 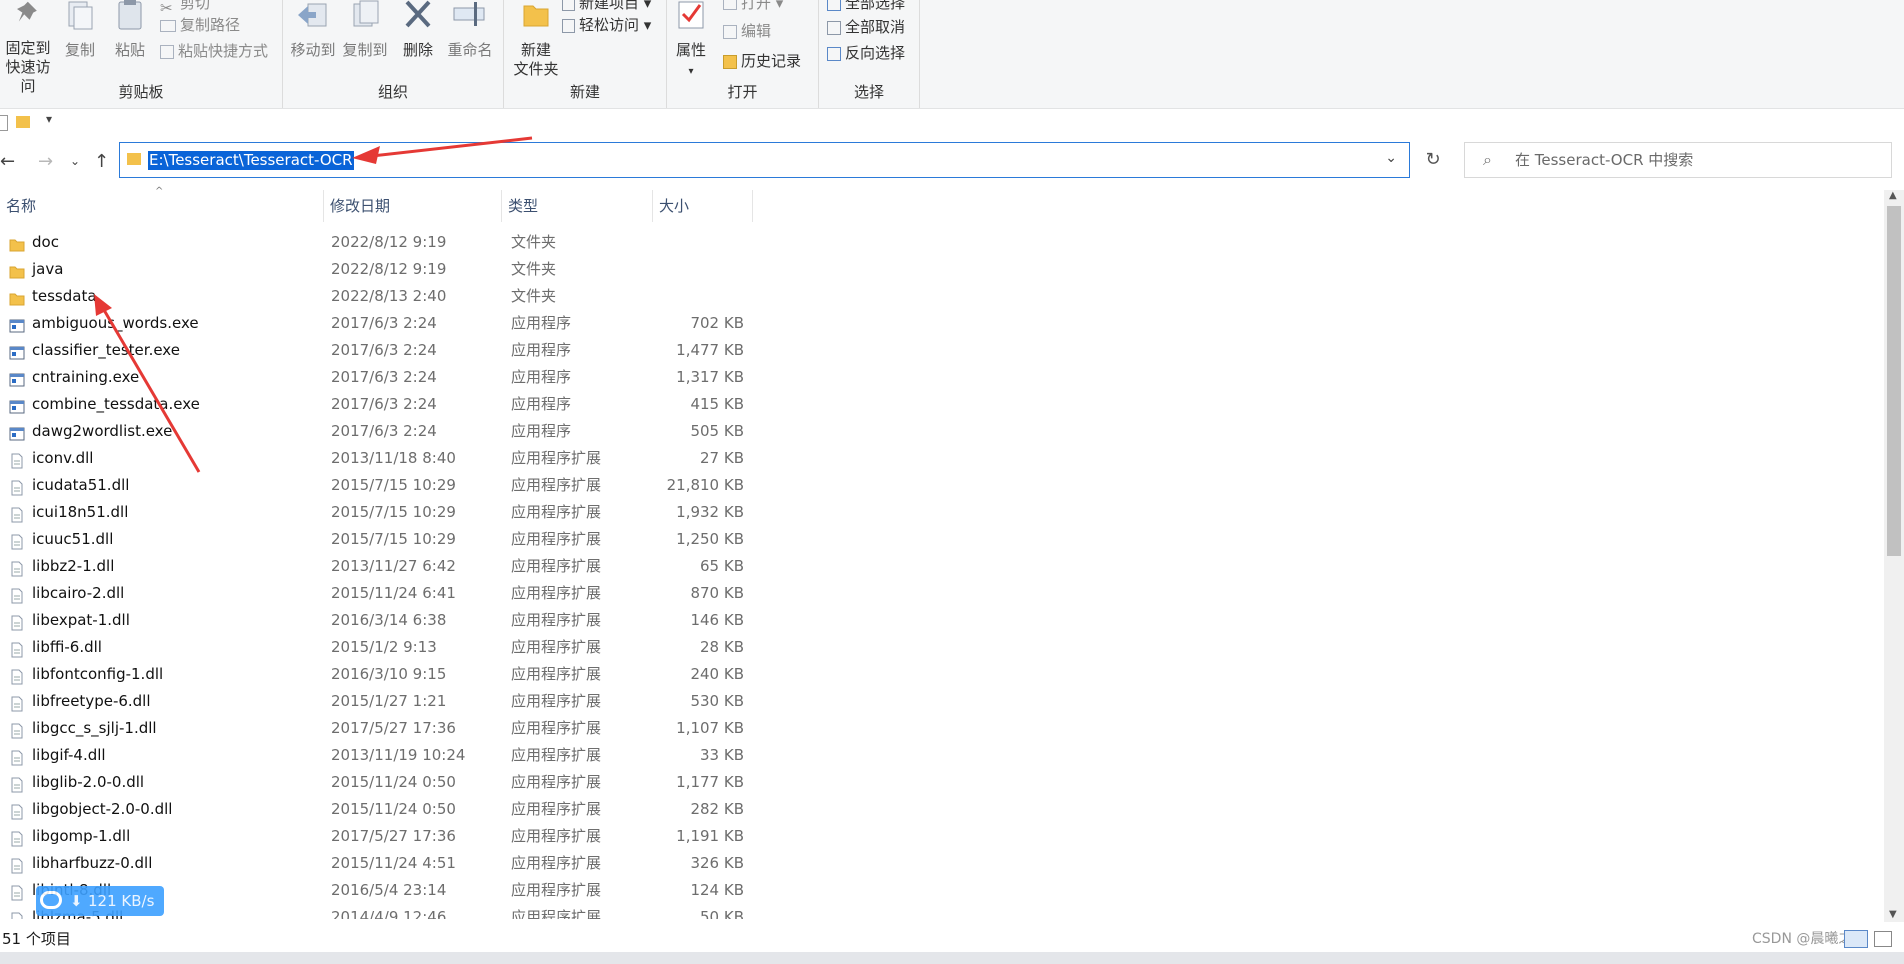 I want to click on cut-button: ✂ 剪切, so click(x=185, y=8).